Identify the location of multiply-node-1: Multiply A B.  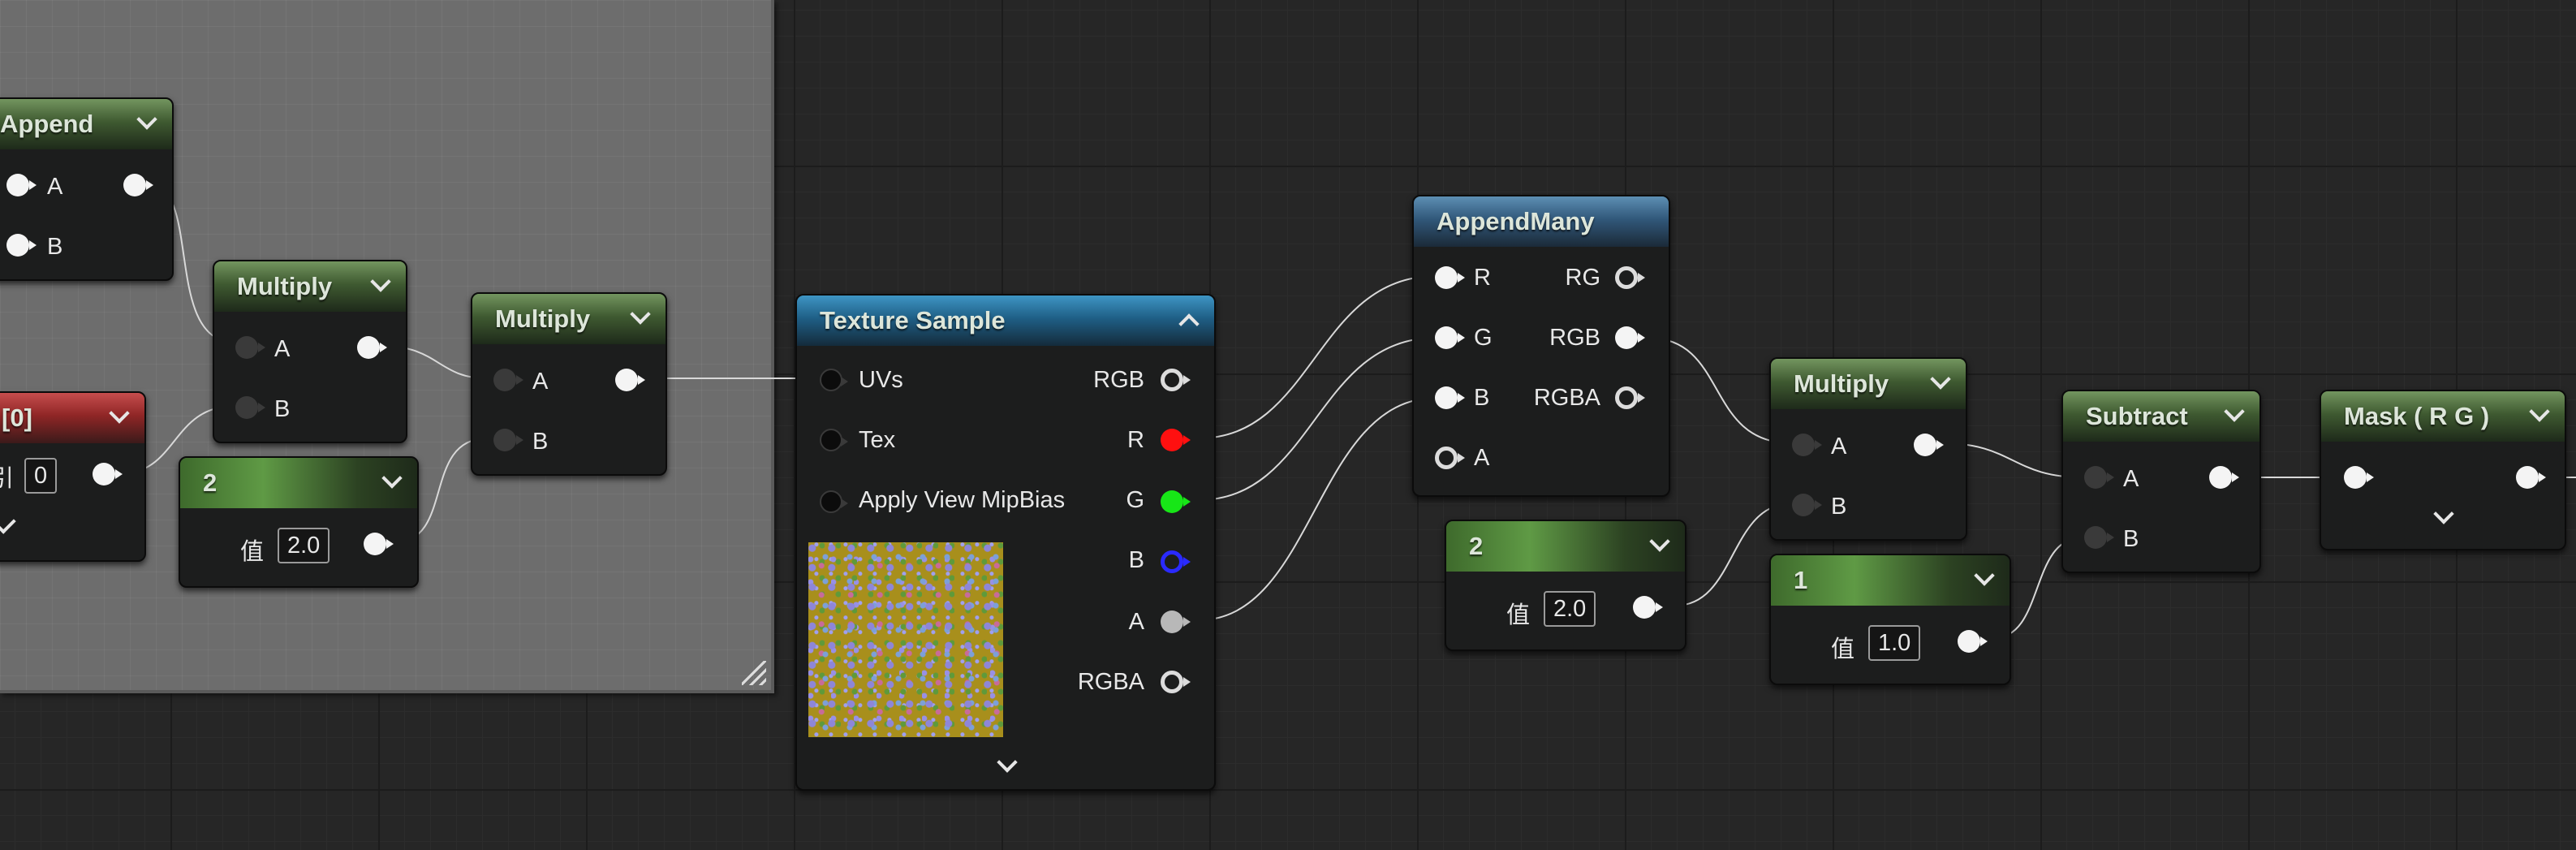
(310, 351).